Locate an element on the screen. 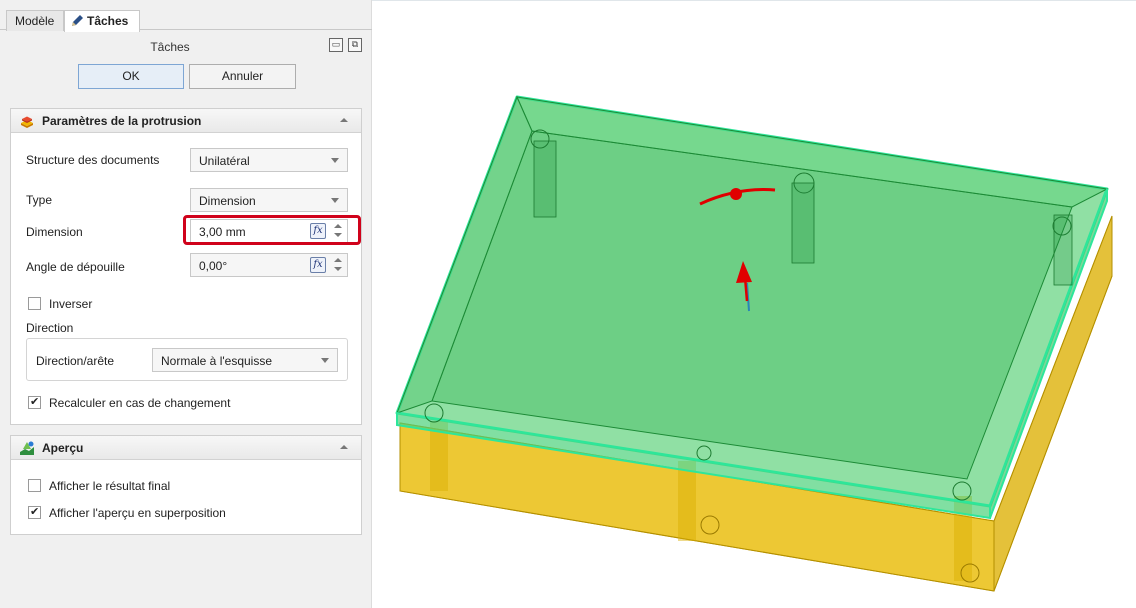  direction-group-label: Direction is located at coordinates (50, 328).